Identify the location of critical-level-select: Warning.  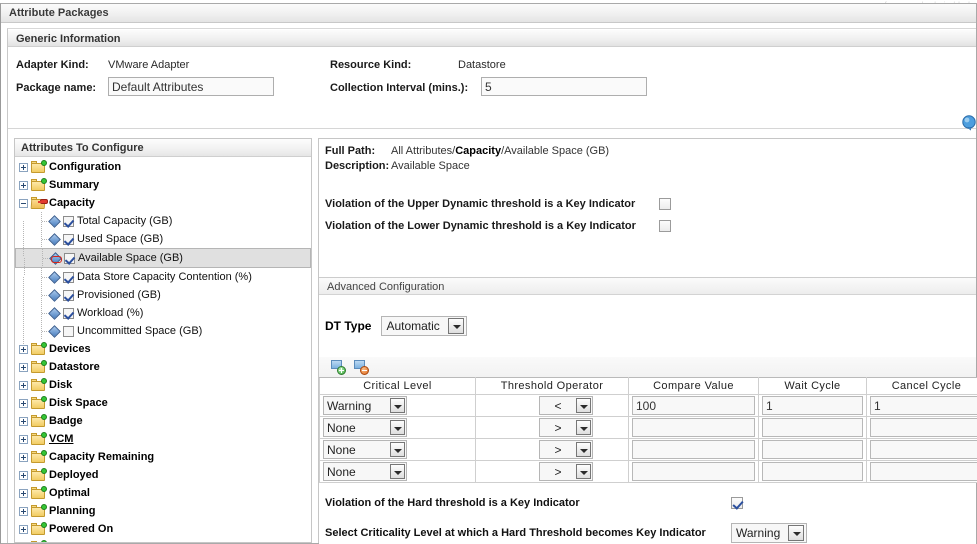
(365, 405).